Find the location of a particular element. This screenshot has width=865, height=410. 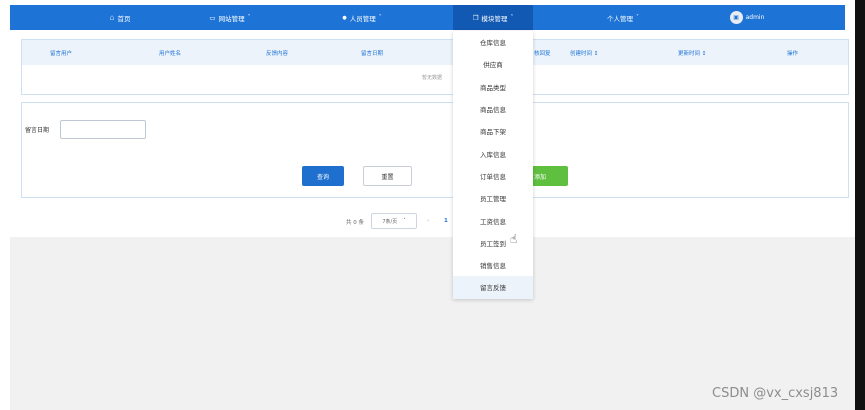

dropdown-item-orders: 订单信息 is located at coordinates (493, 176).